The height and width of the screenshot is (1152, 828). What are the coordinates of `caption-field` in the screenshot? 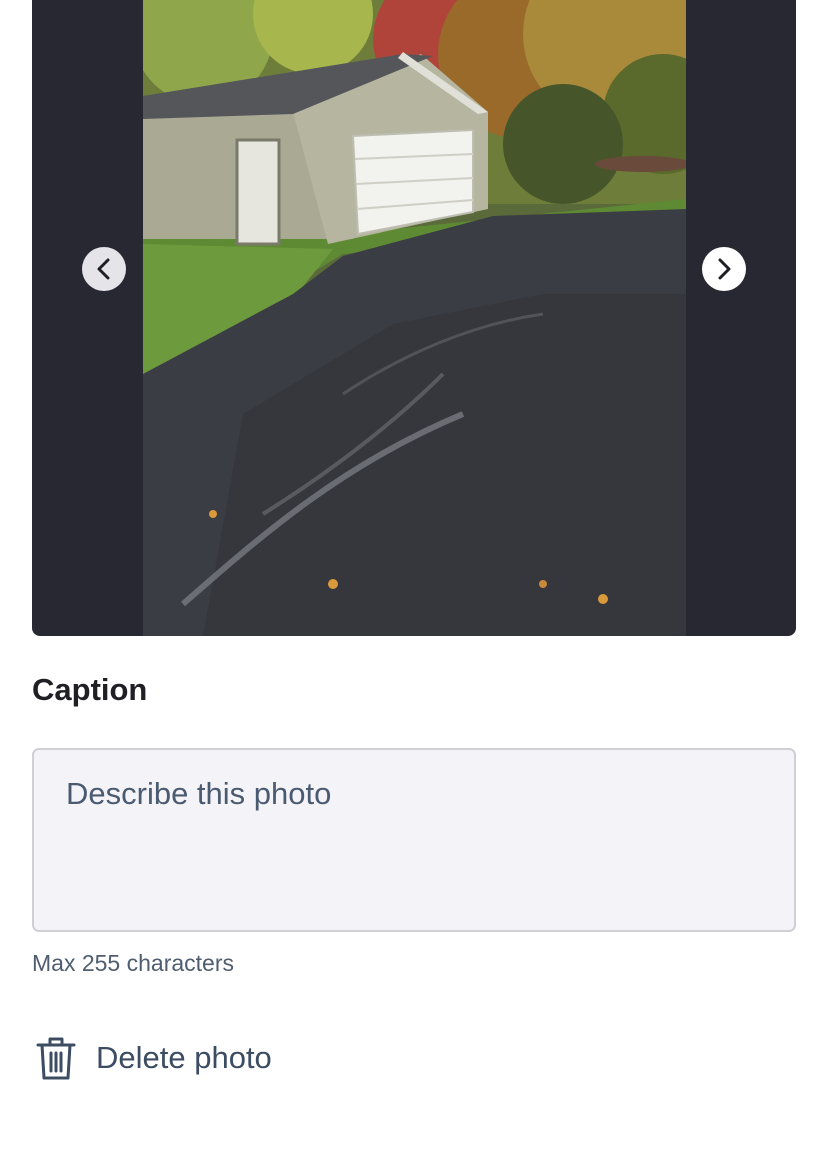 It's located at (414, 840).